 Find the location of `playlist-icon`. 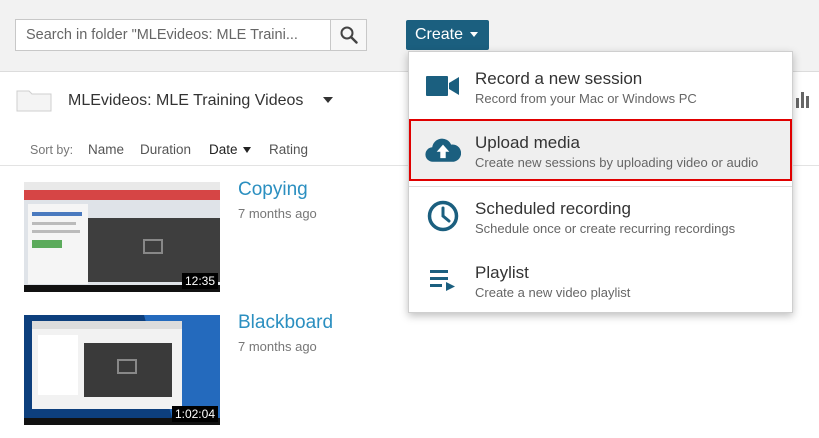

playlist-icon is located at coordinates (443, 280).